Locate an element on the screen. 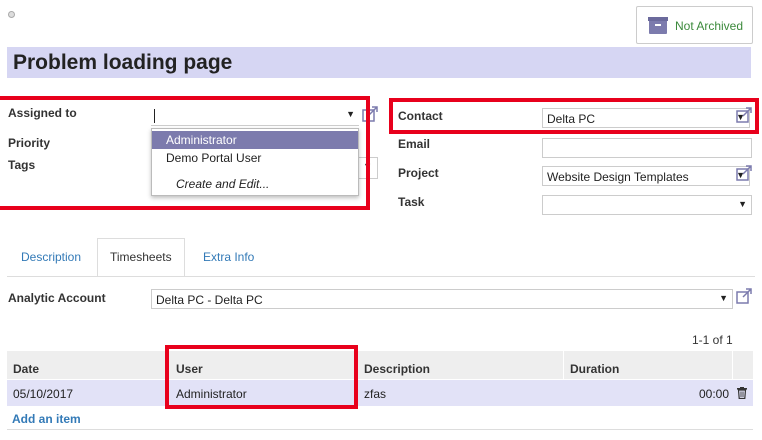 The image size is (762, 440). email-label: Email is located at coordinates (414, 144).